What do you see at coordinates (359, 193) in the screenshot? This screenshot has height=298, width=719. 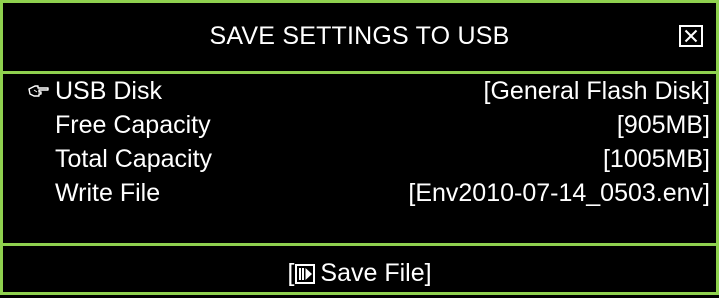 I see `row-write-file: Write File [Env2010-07-14_0503.env]` at bounding box center [359, 193].